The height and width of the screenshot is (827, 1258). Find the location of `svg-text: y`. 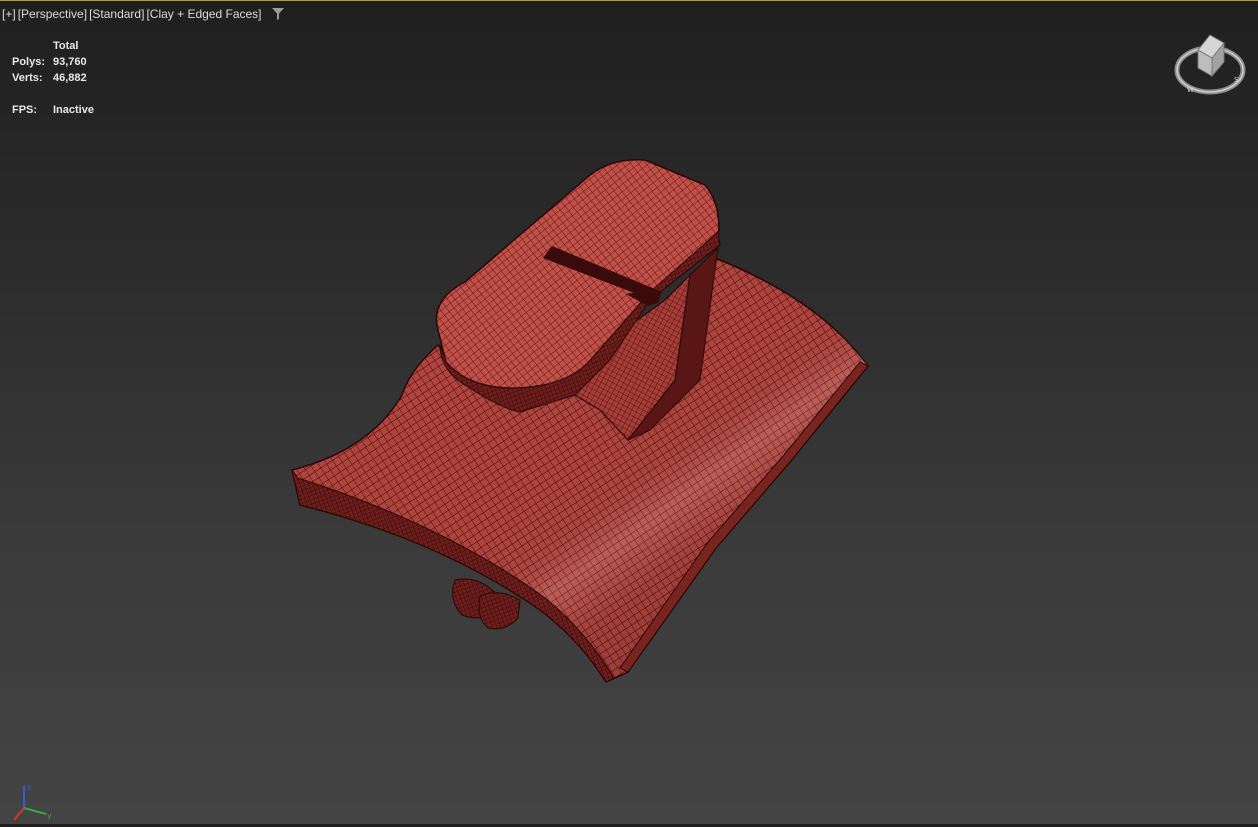

svg-text: y is located at coordinates (49, 815).